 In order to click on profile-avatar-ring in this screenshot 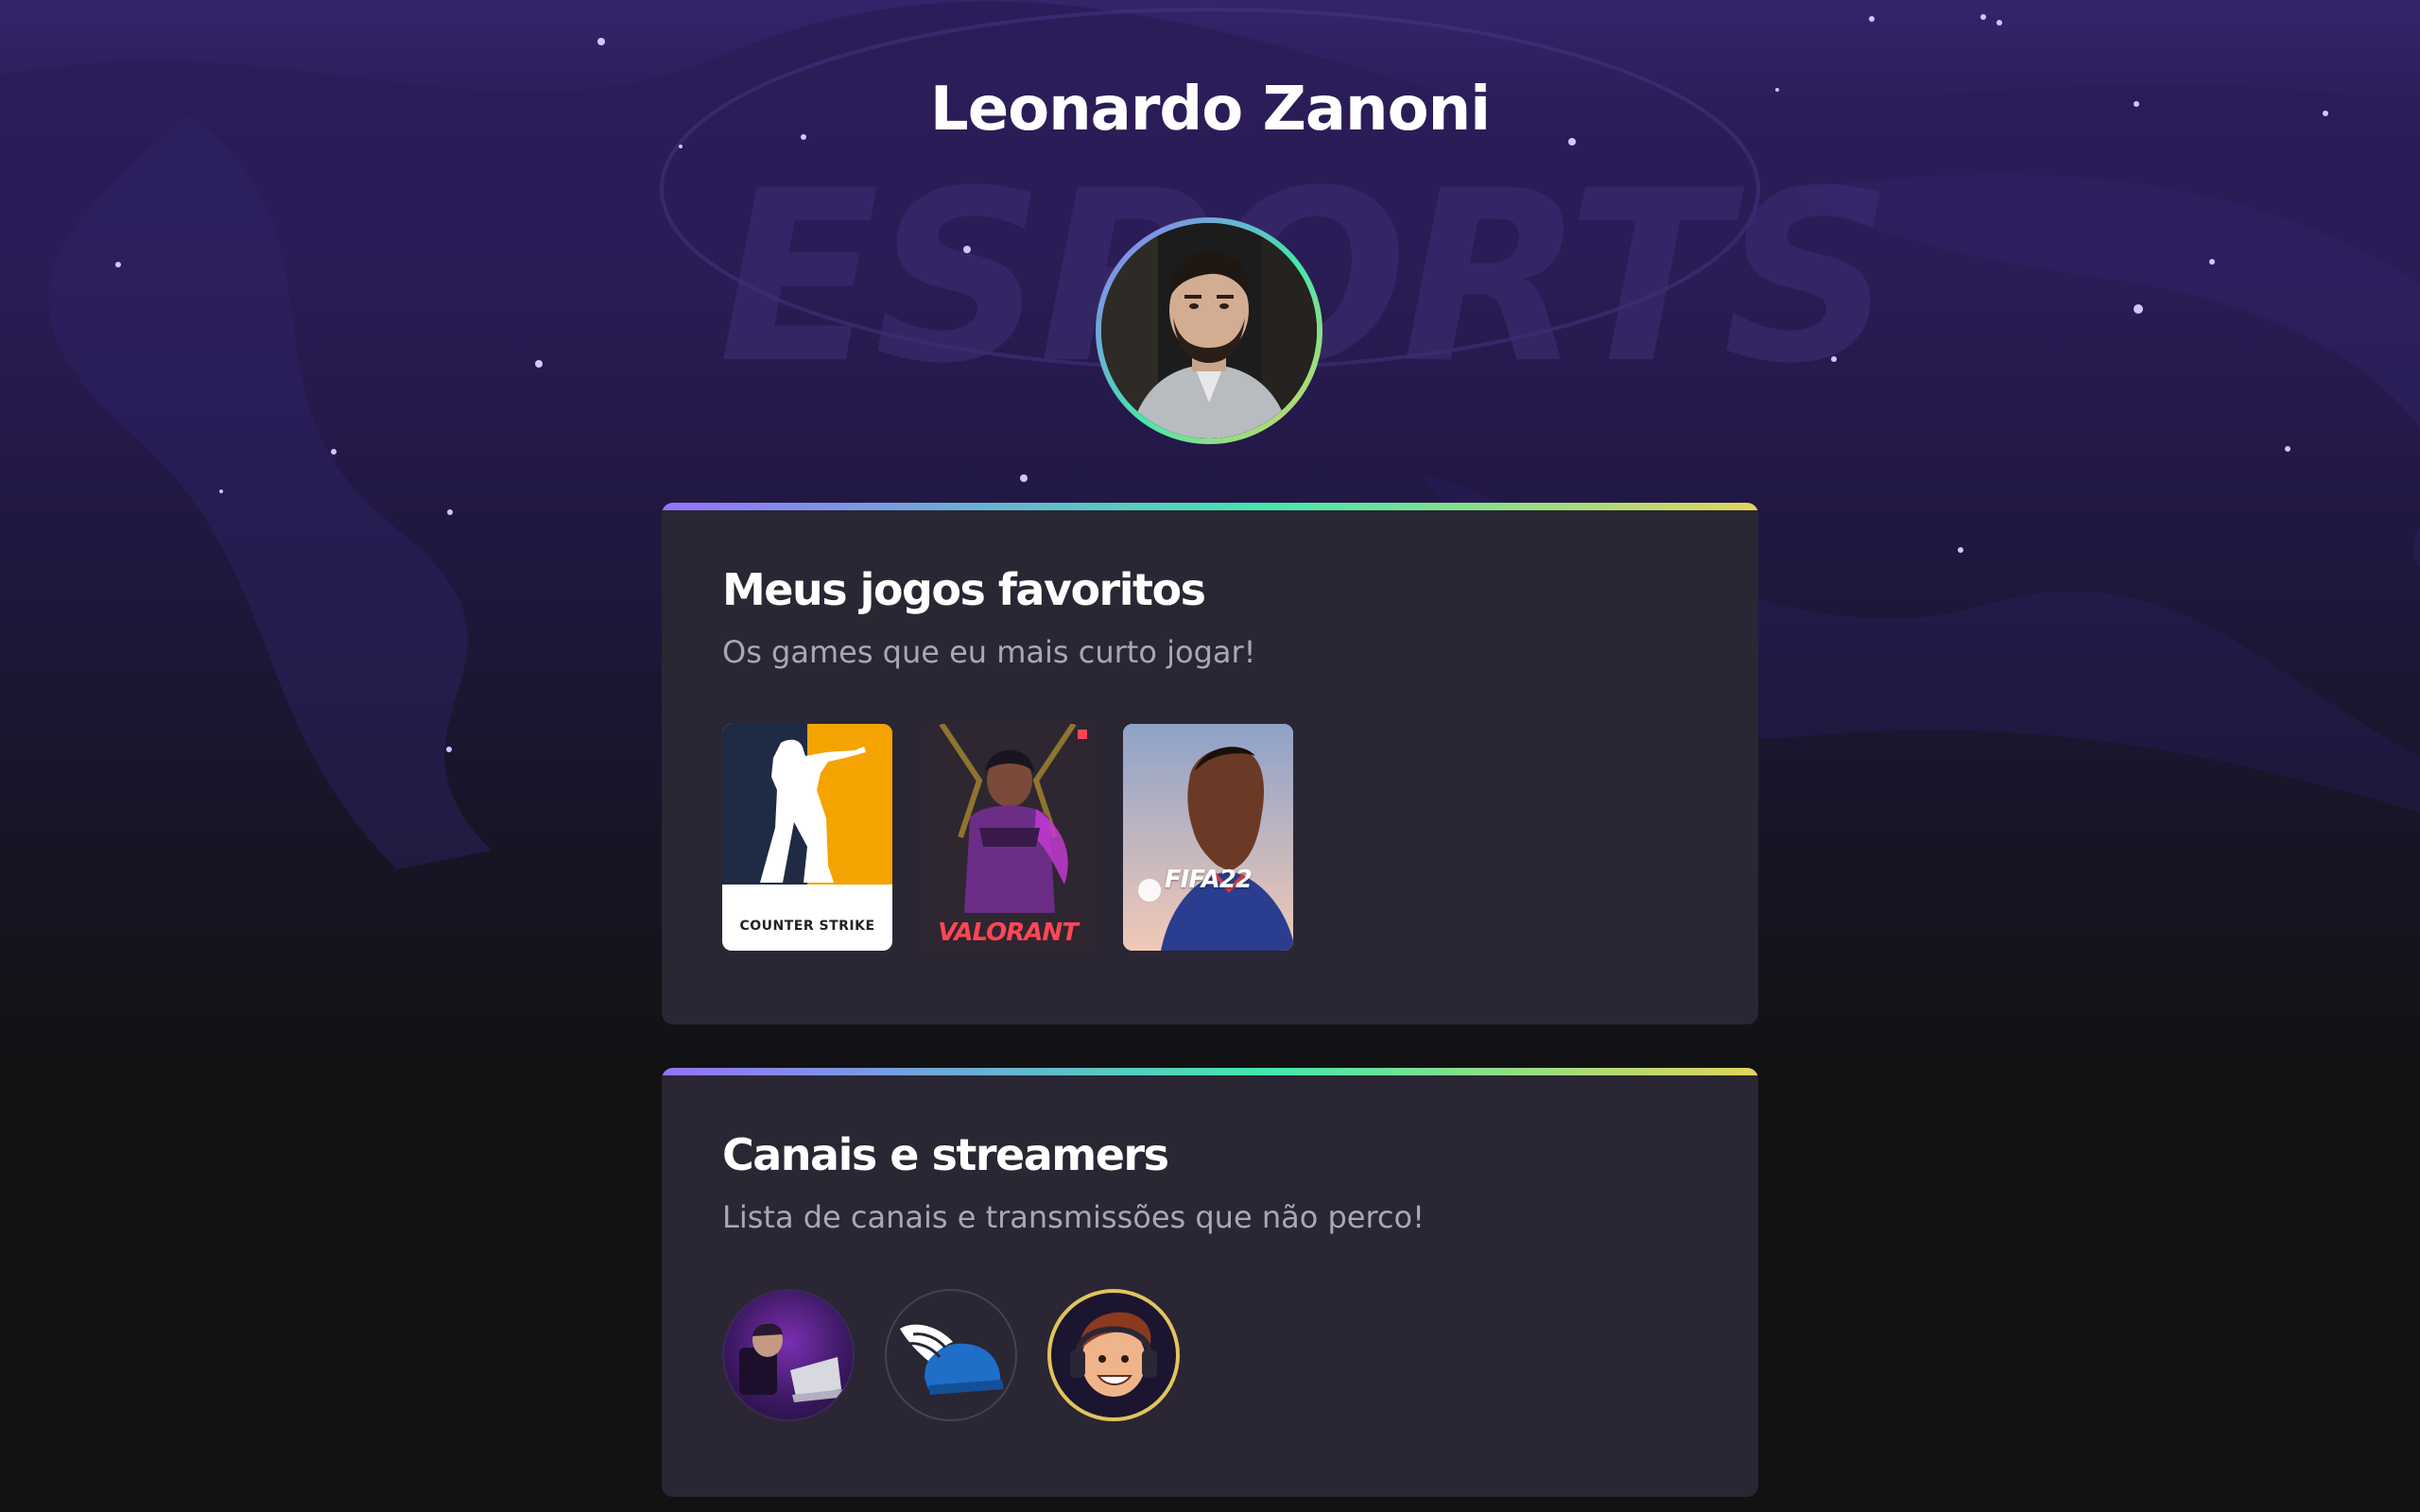, I will do `click(1209, 330)`.